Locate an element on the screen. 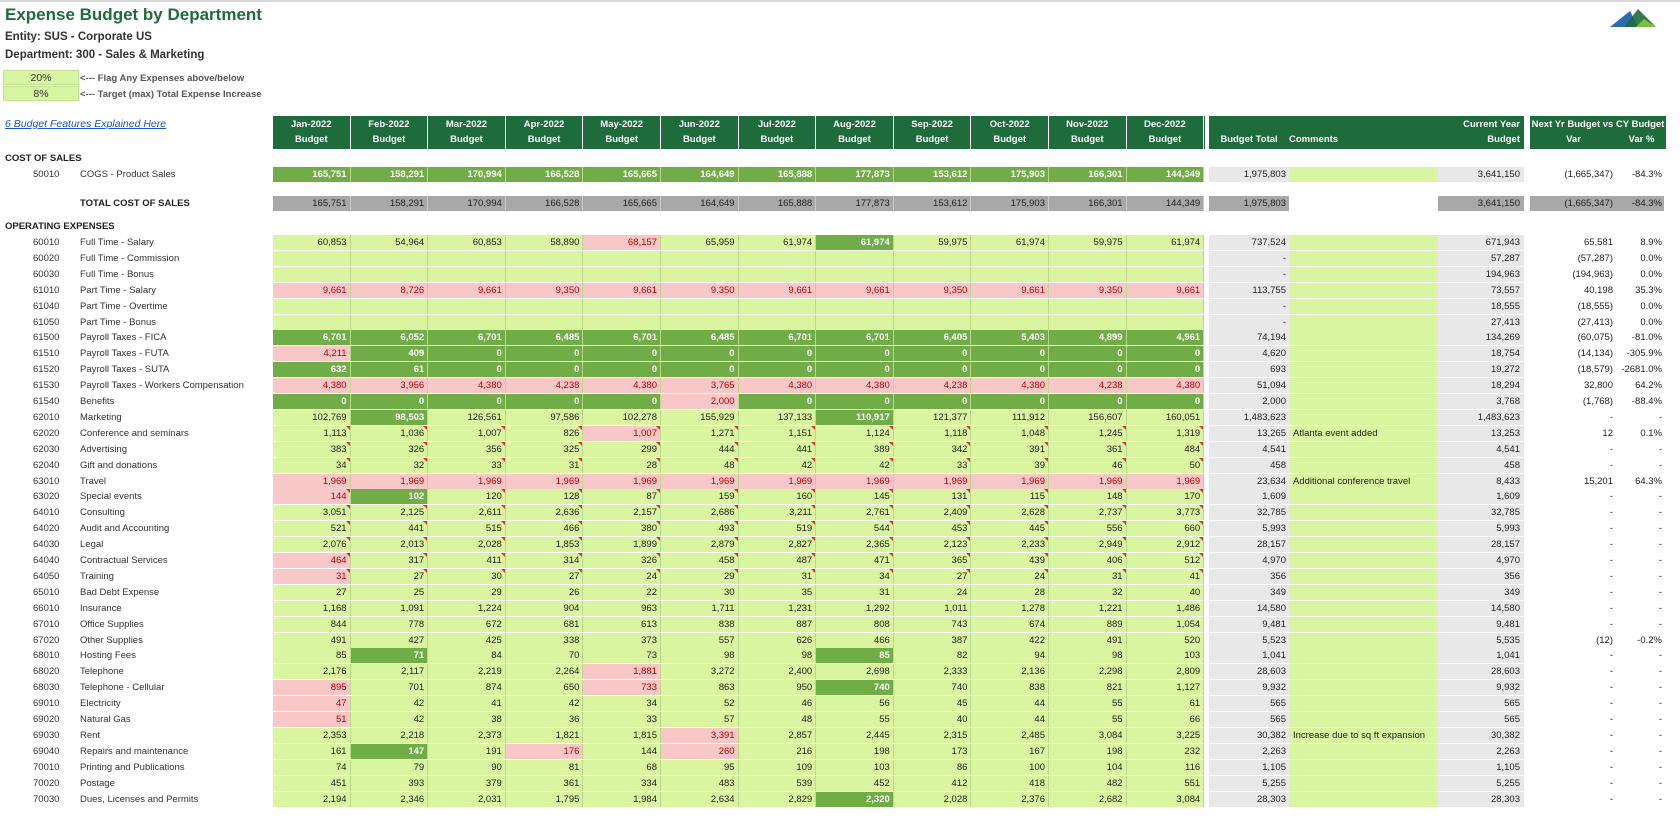 The height and width of the screenshot is (819, 1680). month-budget-cell: 164,649 is located at coordinates (700, 174).